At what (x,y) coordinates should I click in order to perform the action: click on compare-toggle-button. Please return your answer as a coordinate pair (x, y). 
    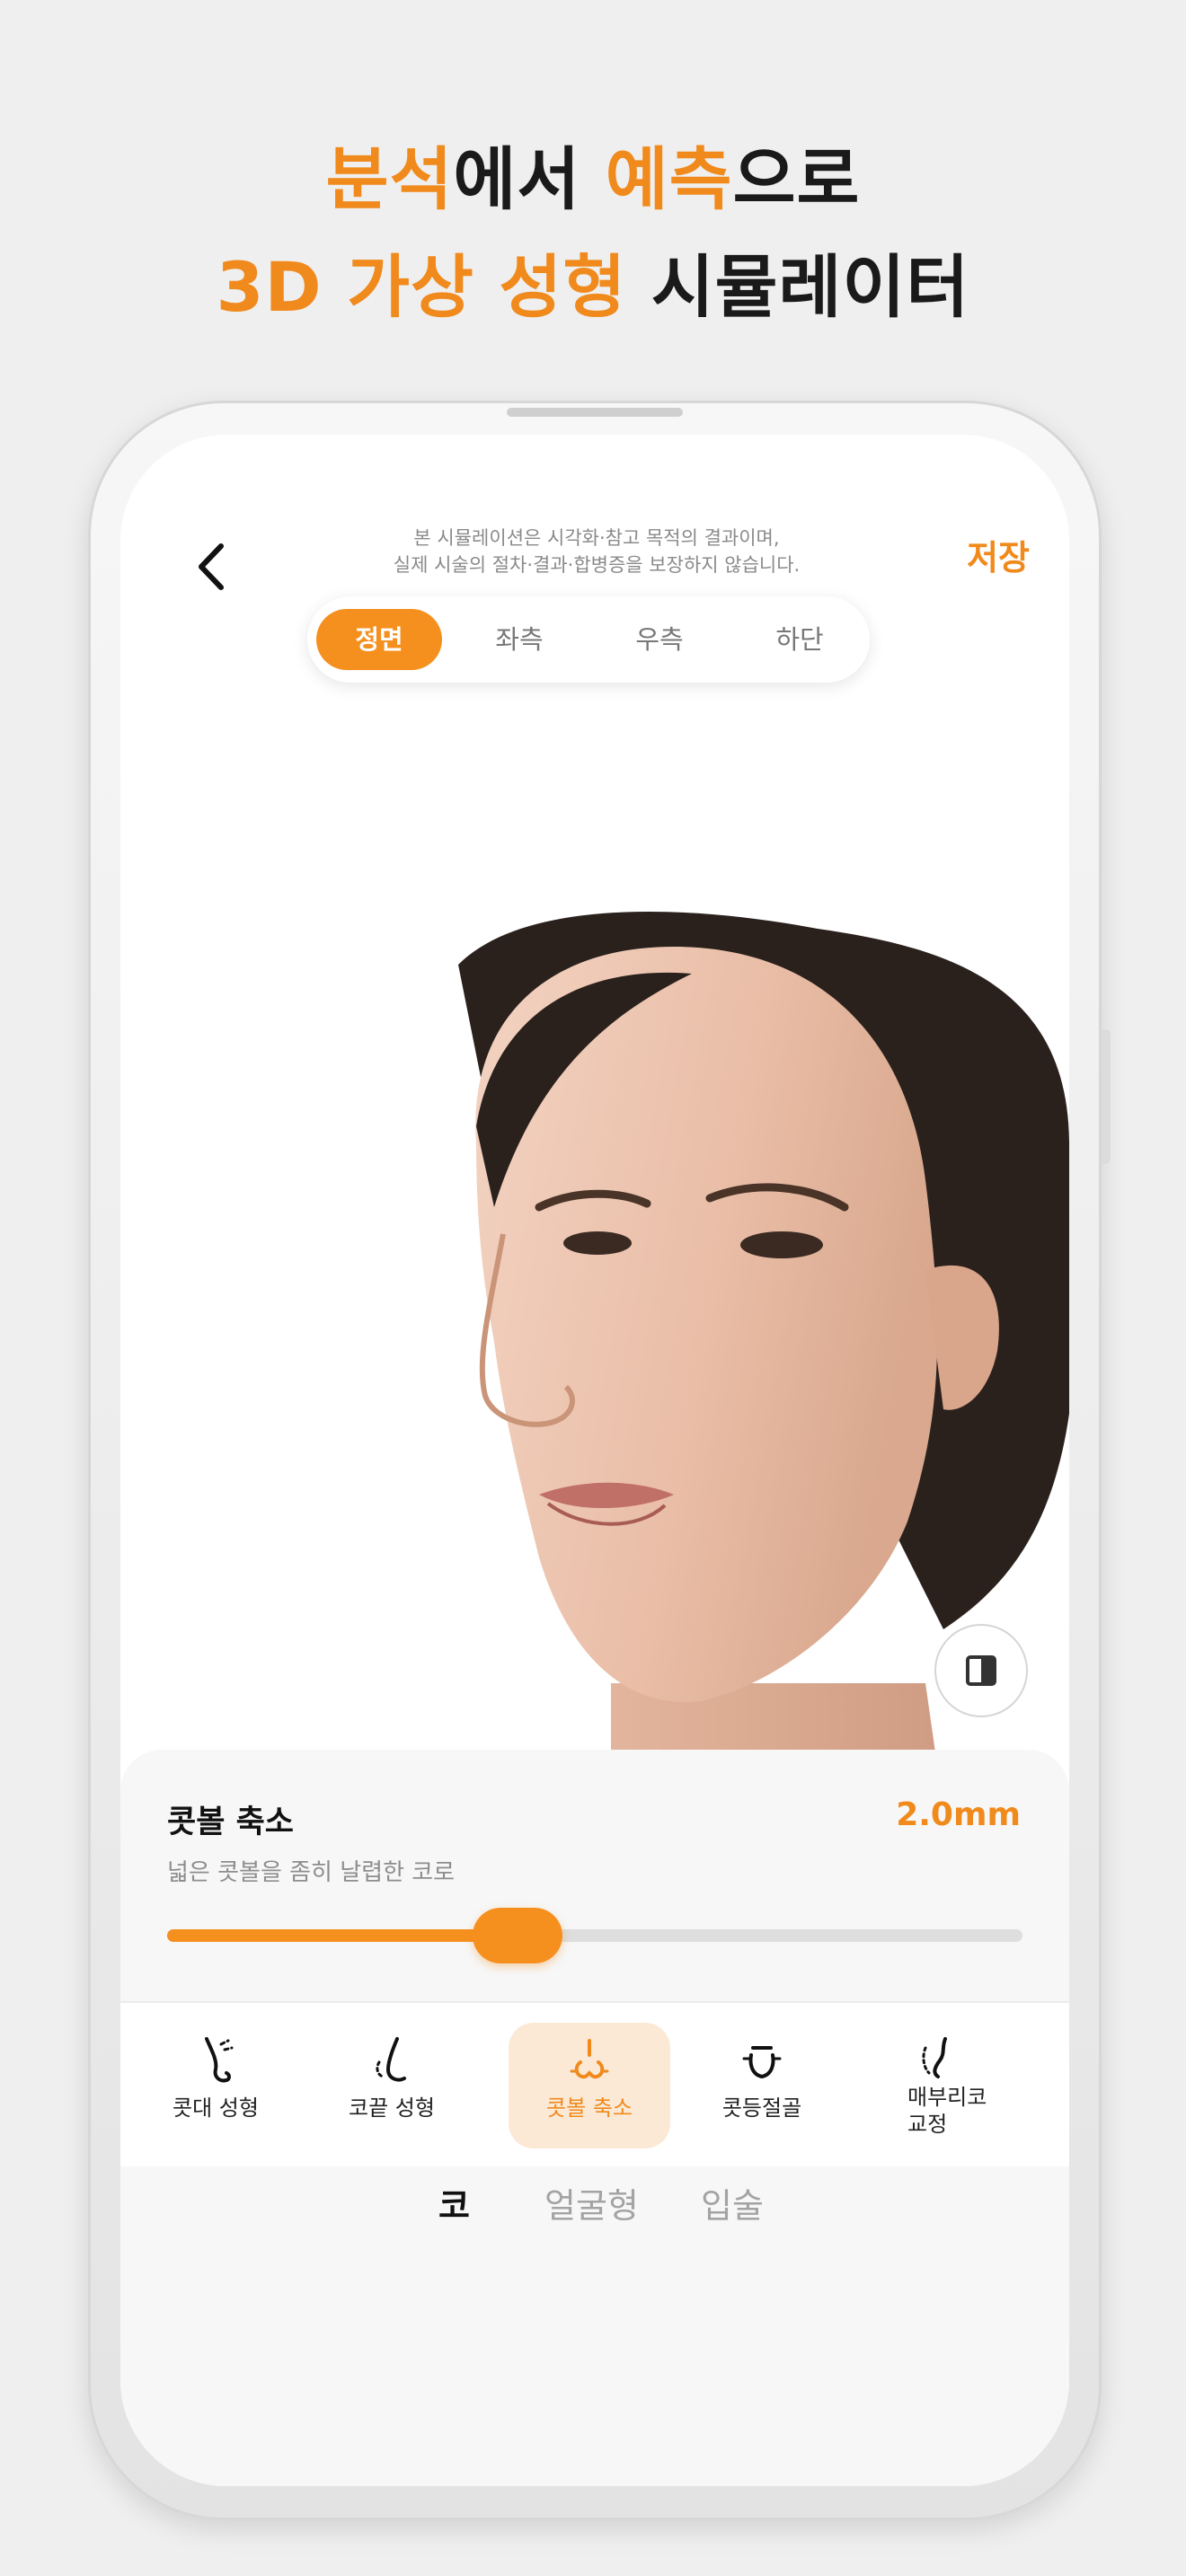
    Looking at the image, I should click on (981, 1670).